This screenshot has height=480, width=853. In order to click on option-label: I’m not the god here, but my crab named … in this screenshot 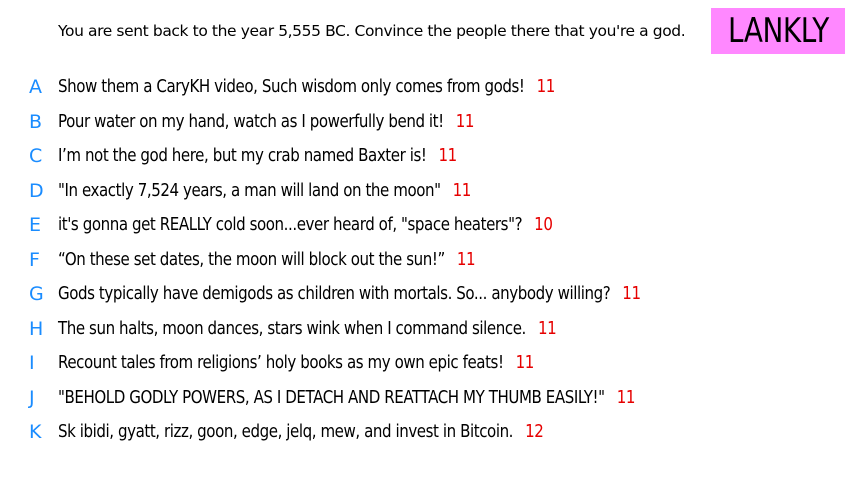, I will do `click(242, 156)`.